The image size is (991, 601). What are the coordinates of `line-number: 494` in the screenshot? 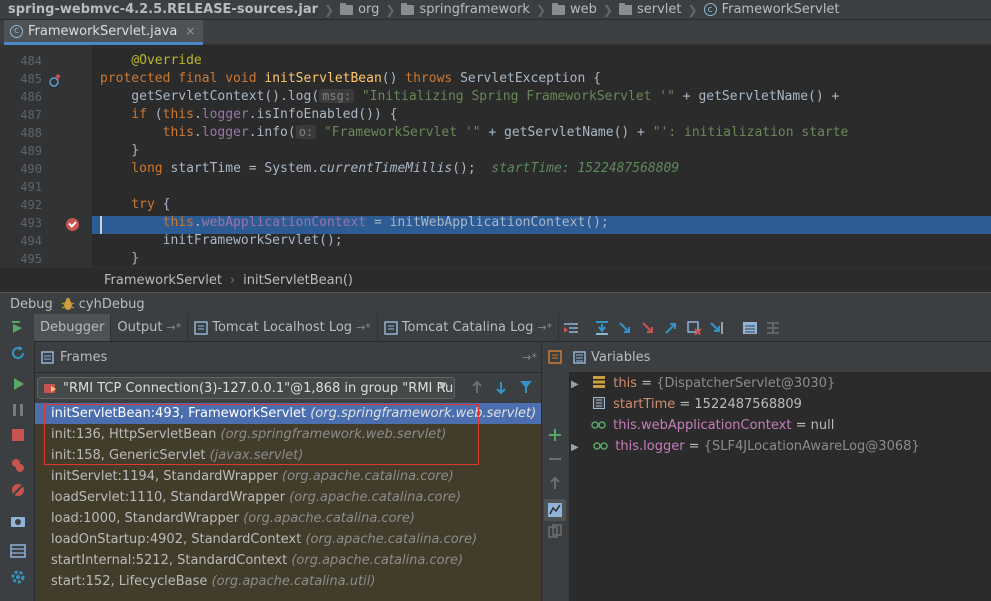 It's located at (31, 241).